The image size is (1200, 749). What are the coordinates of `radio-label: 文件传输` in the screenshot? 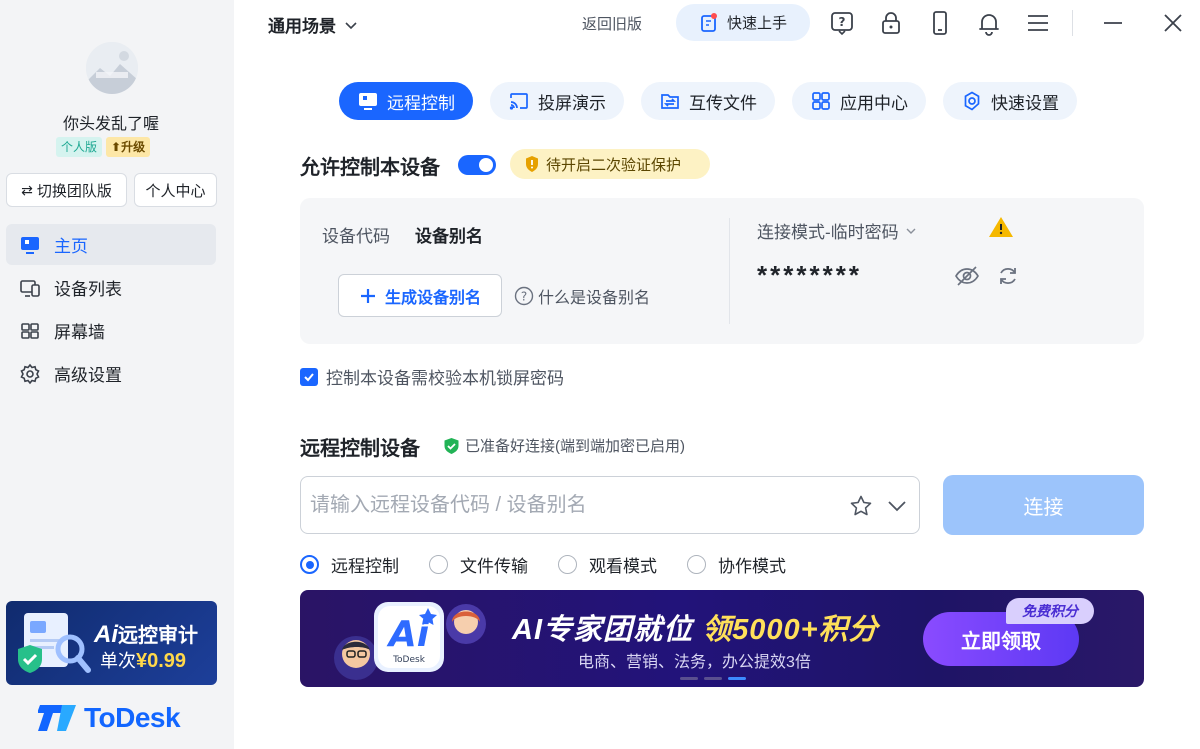 It's located at (494, 566).